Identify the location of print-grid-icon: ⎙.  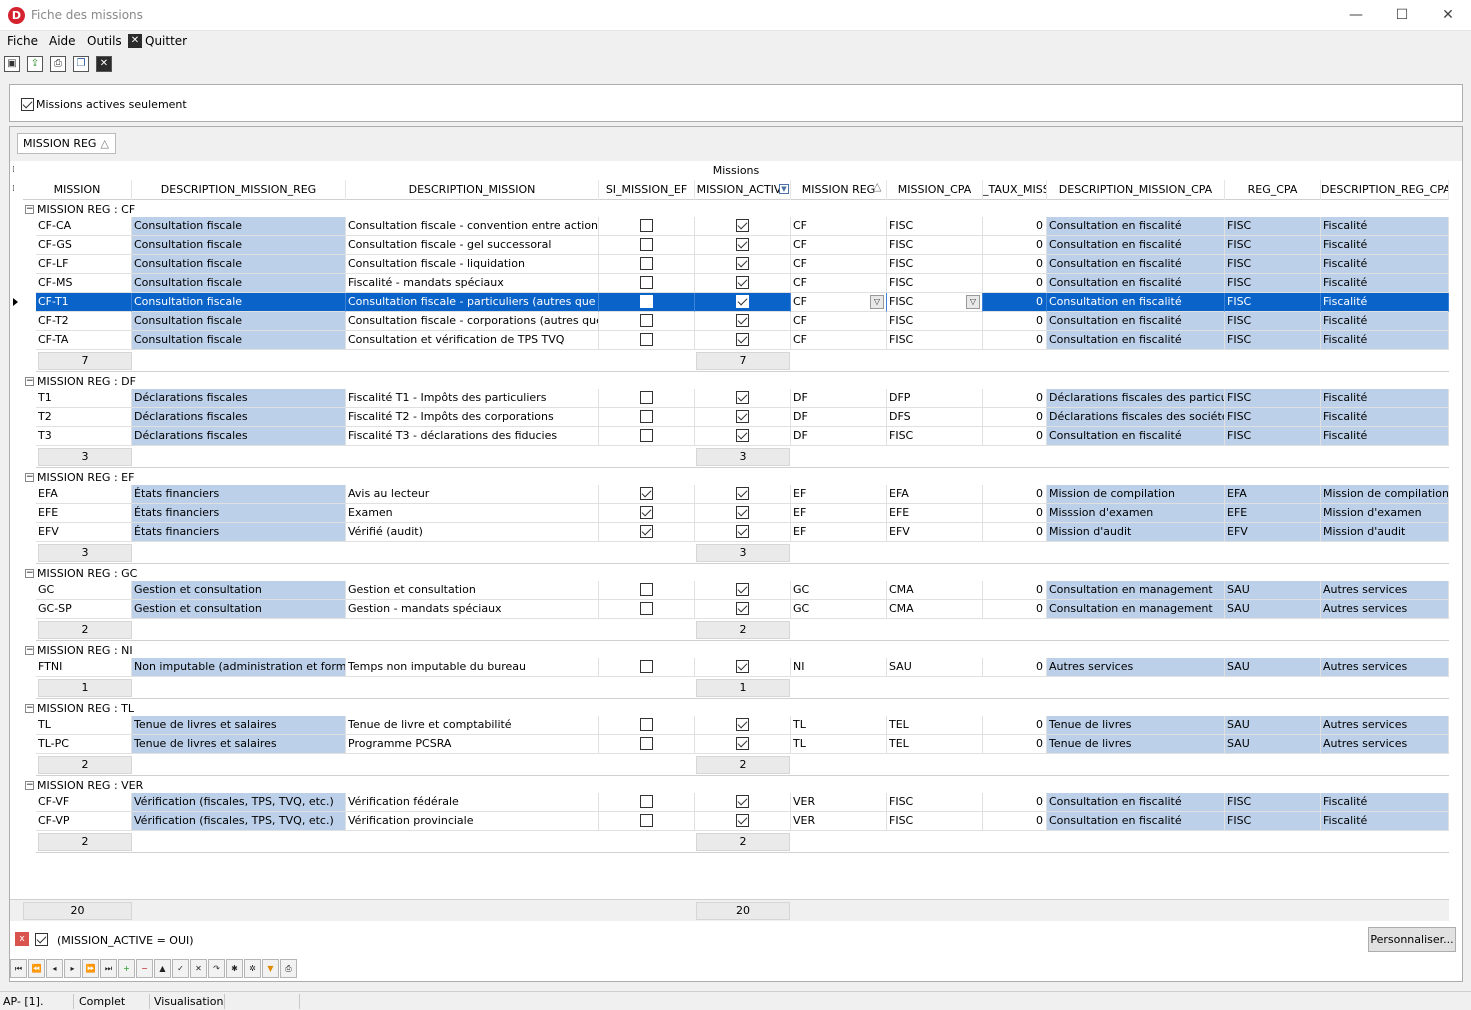
(288, 968).